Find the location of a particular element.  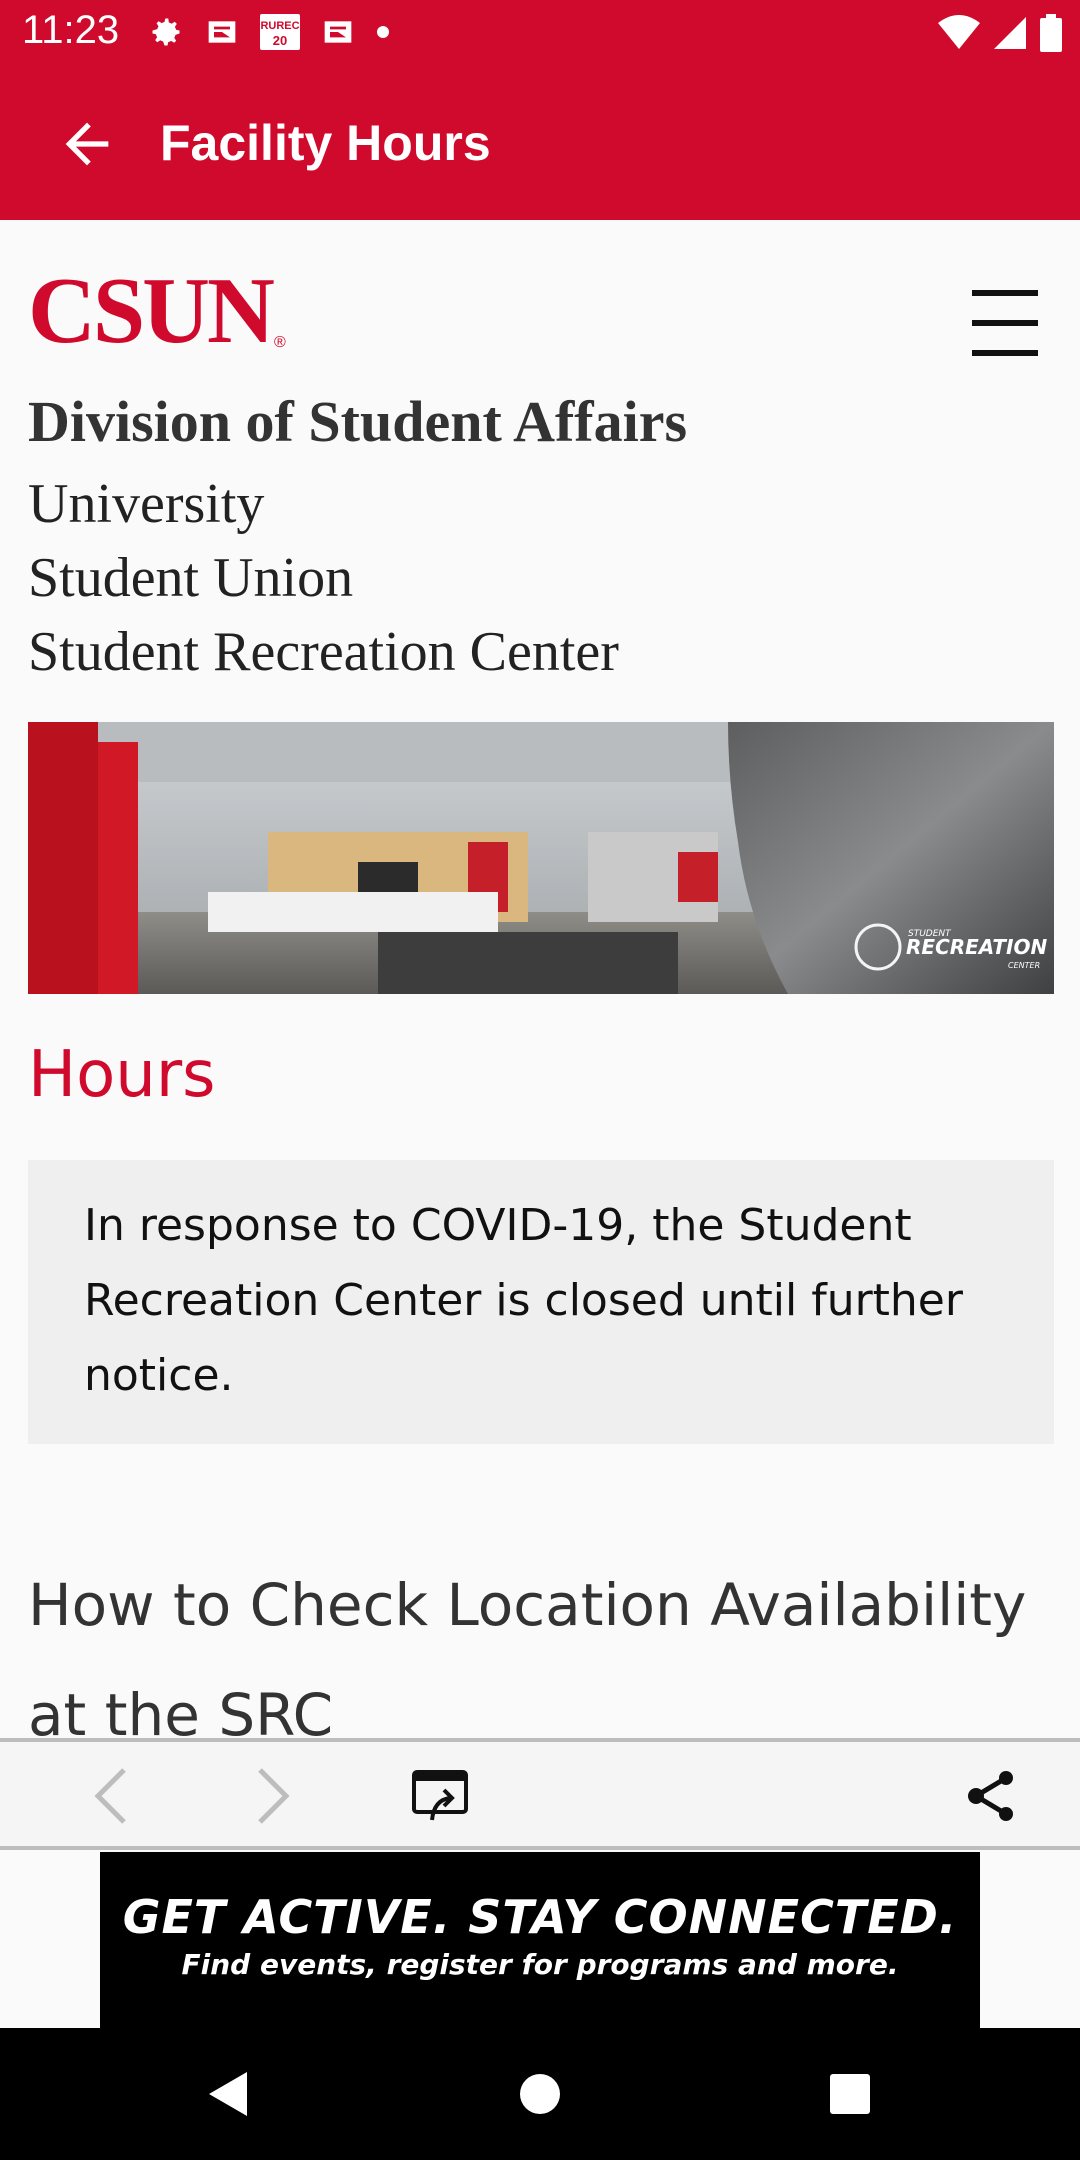

browser-toolbar is located at coordinates (540, 1794).